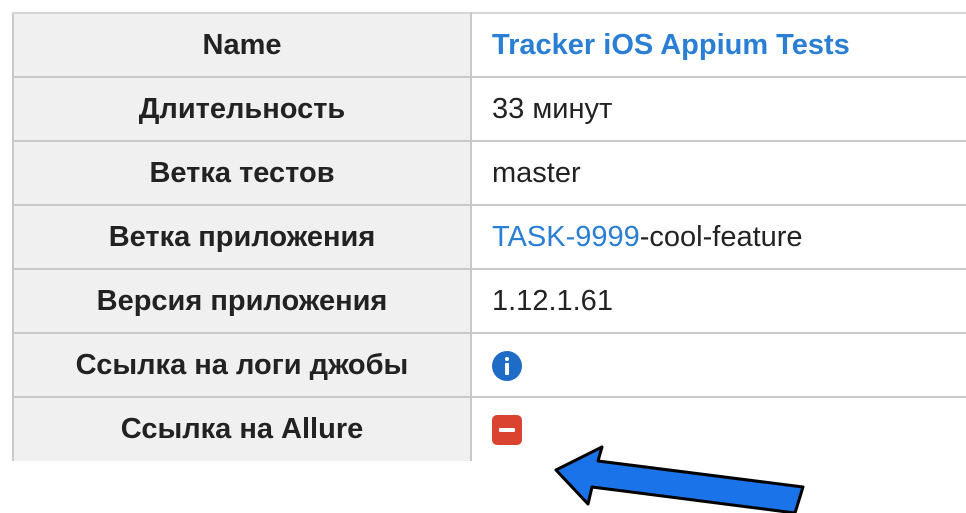  I want to click on row-label: Ссылка на логи джобы, so click(242, 365).